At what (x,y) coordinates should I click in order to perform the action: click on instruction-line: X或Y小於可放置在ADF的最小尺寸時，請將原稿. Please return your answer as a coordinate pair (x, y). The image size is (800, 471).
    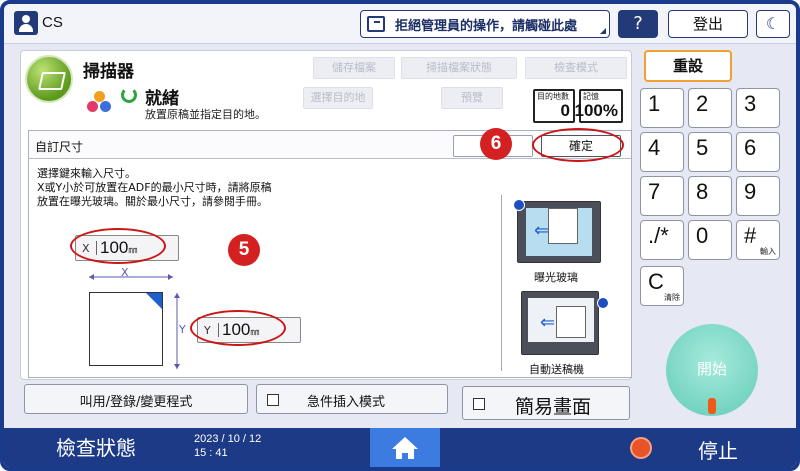
    Looking at the image, I should click on (154, 187).